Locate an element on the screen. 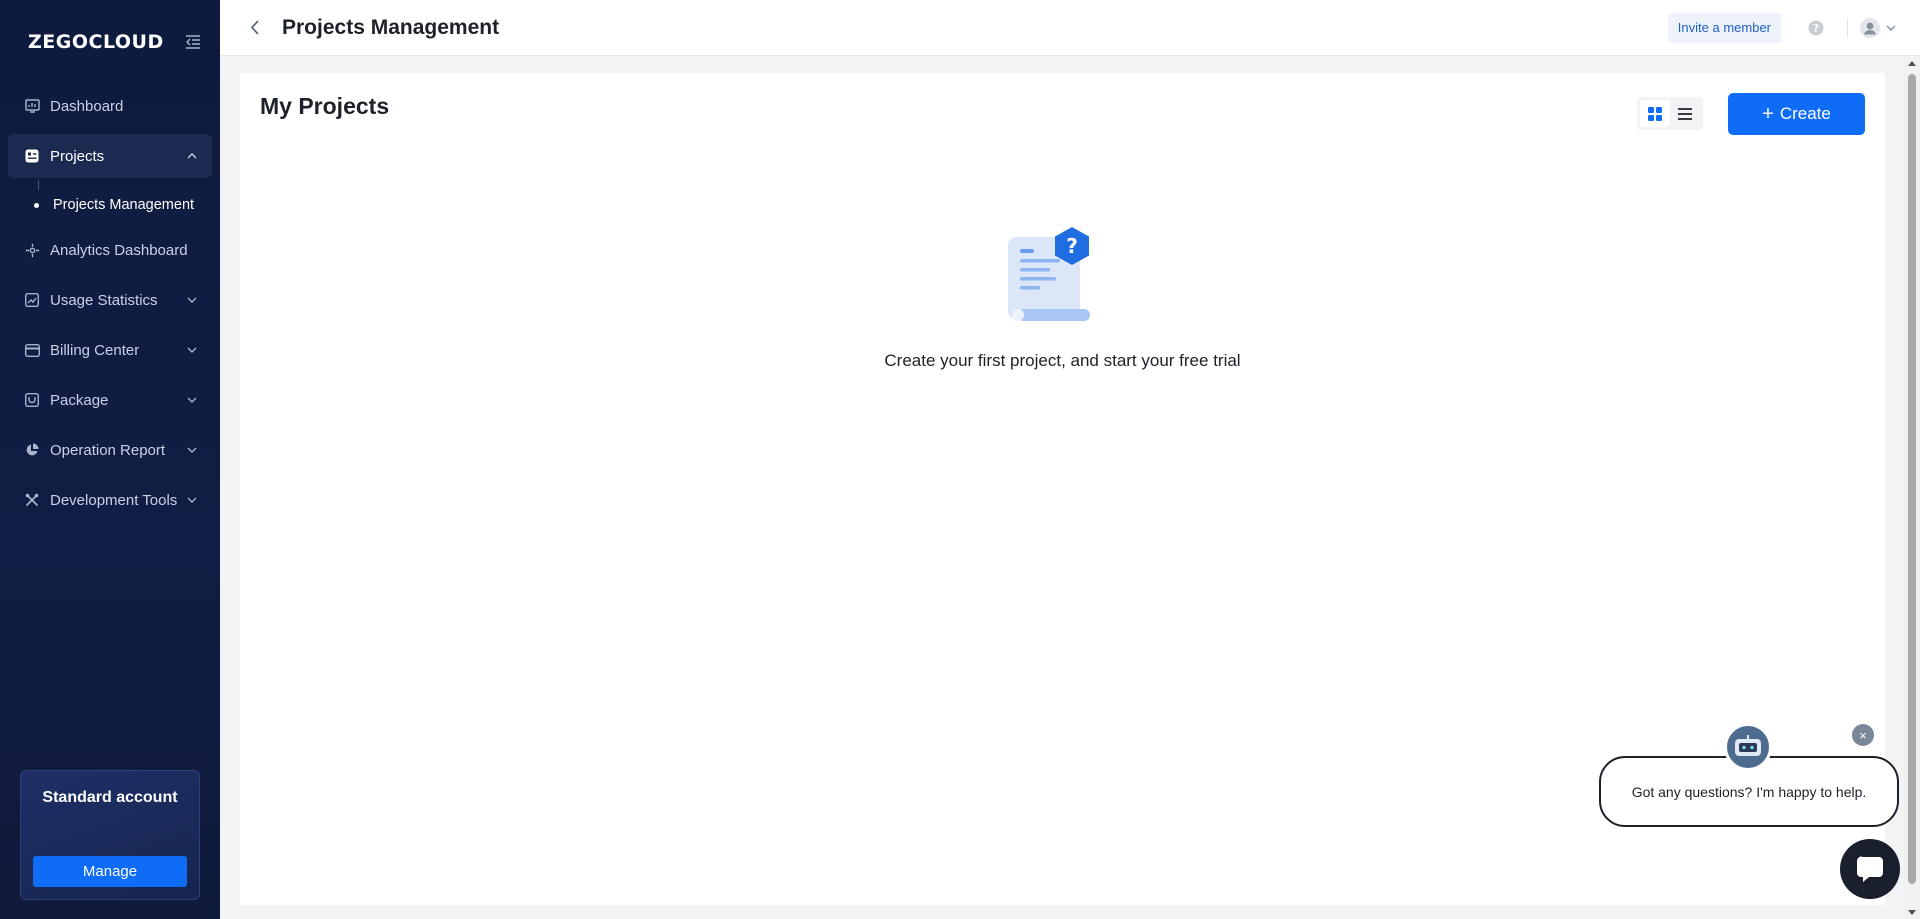 The image size is (1920, 919). sidebar-item-label: Operation Report is located at coordinates (108, 450).